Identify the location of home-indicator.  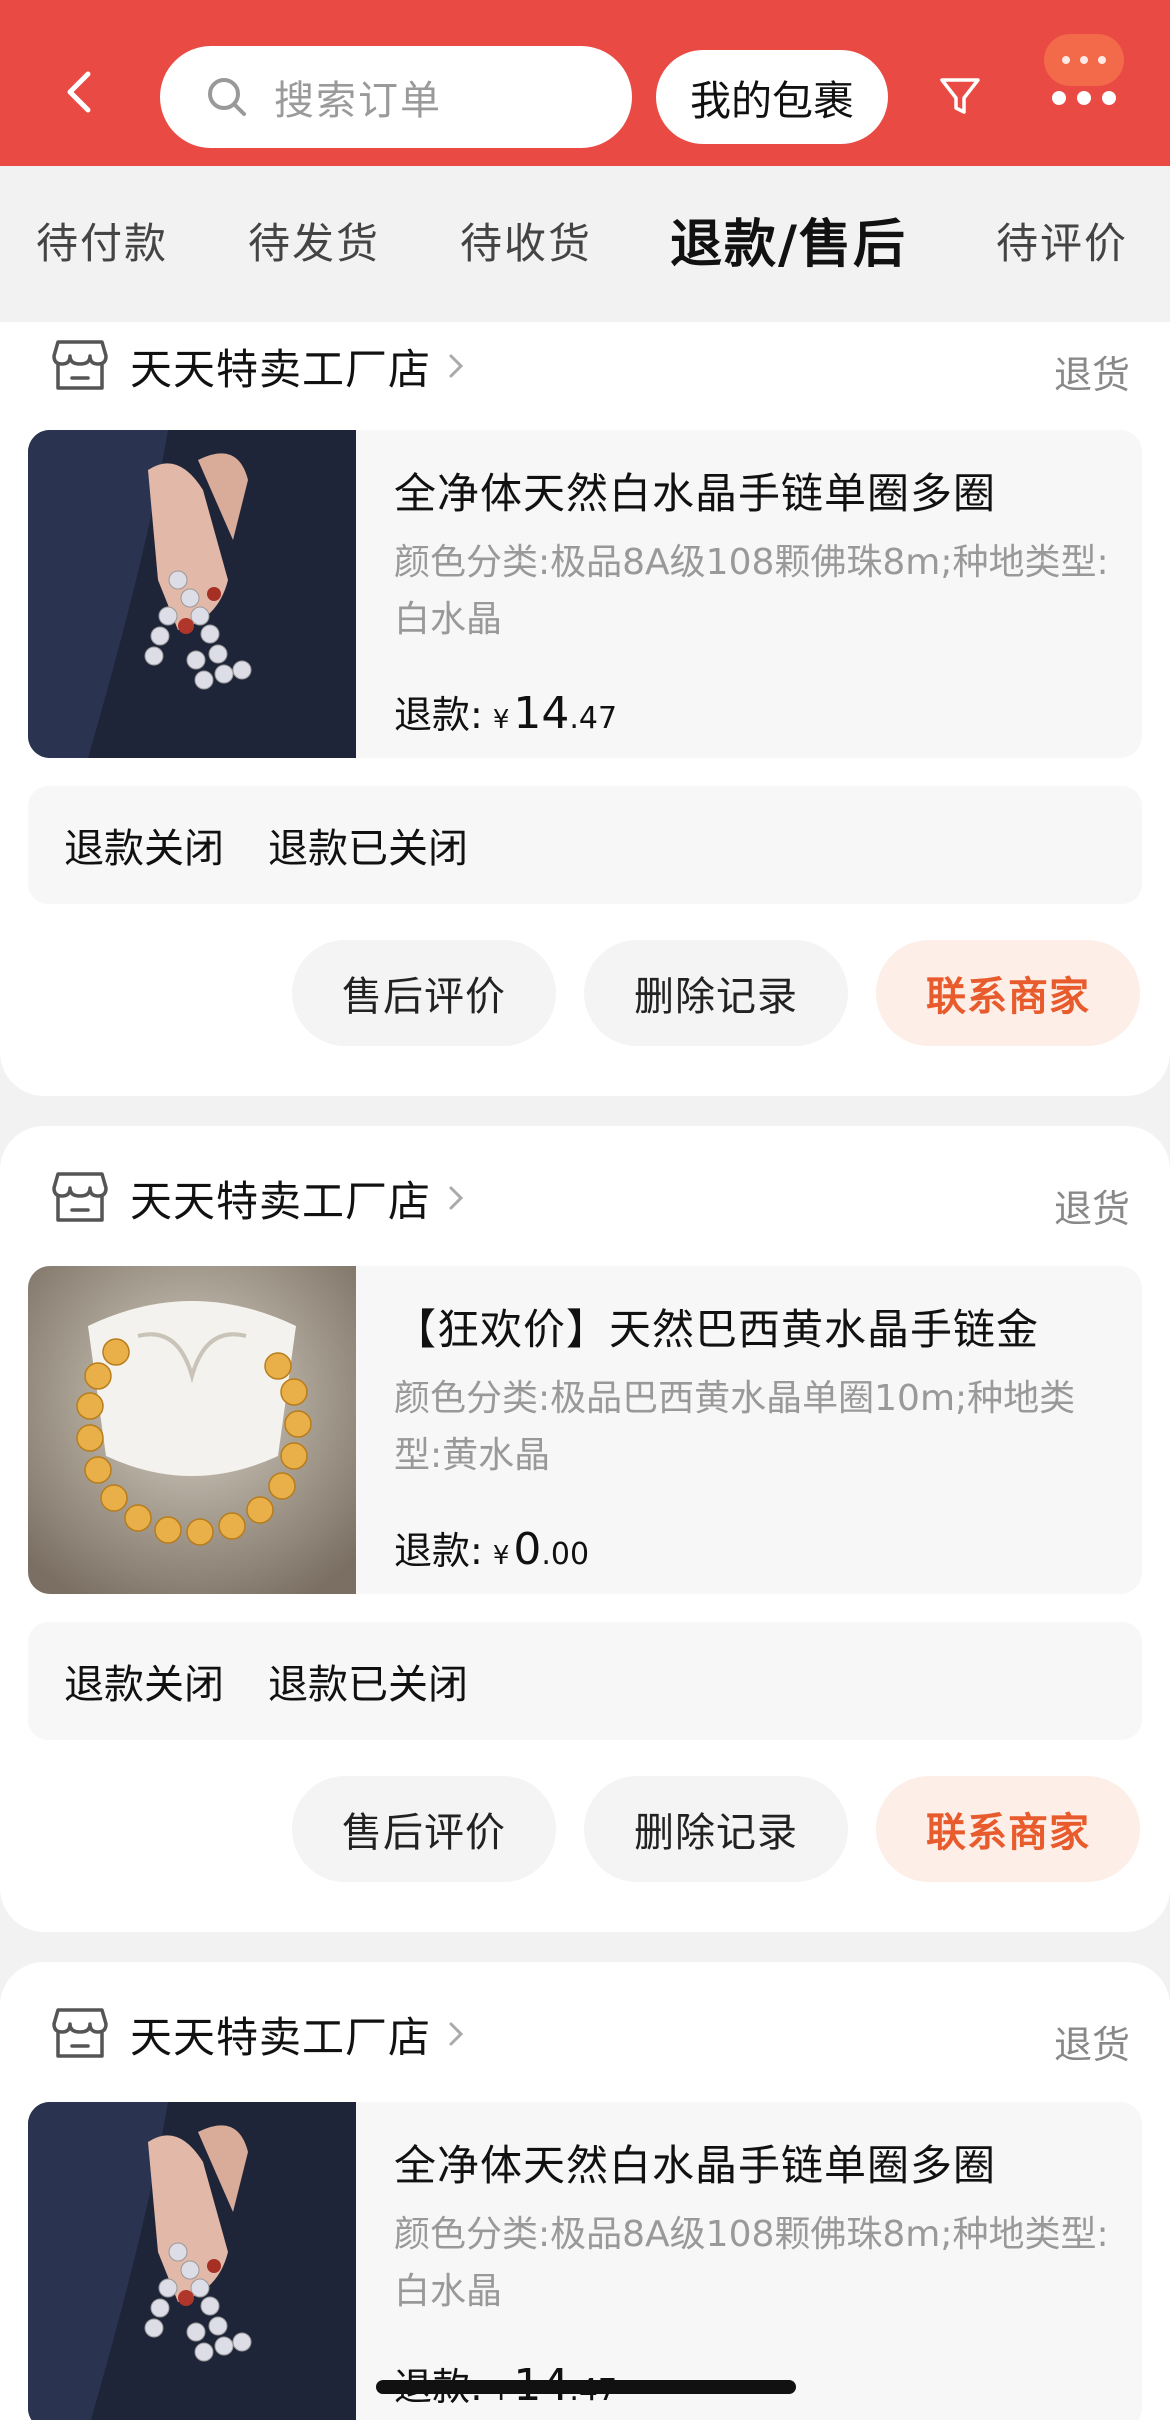
(586, 2387).